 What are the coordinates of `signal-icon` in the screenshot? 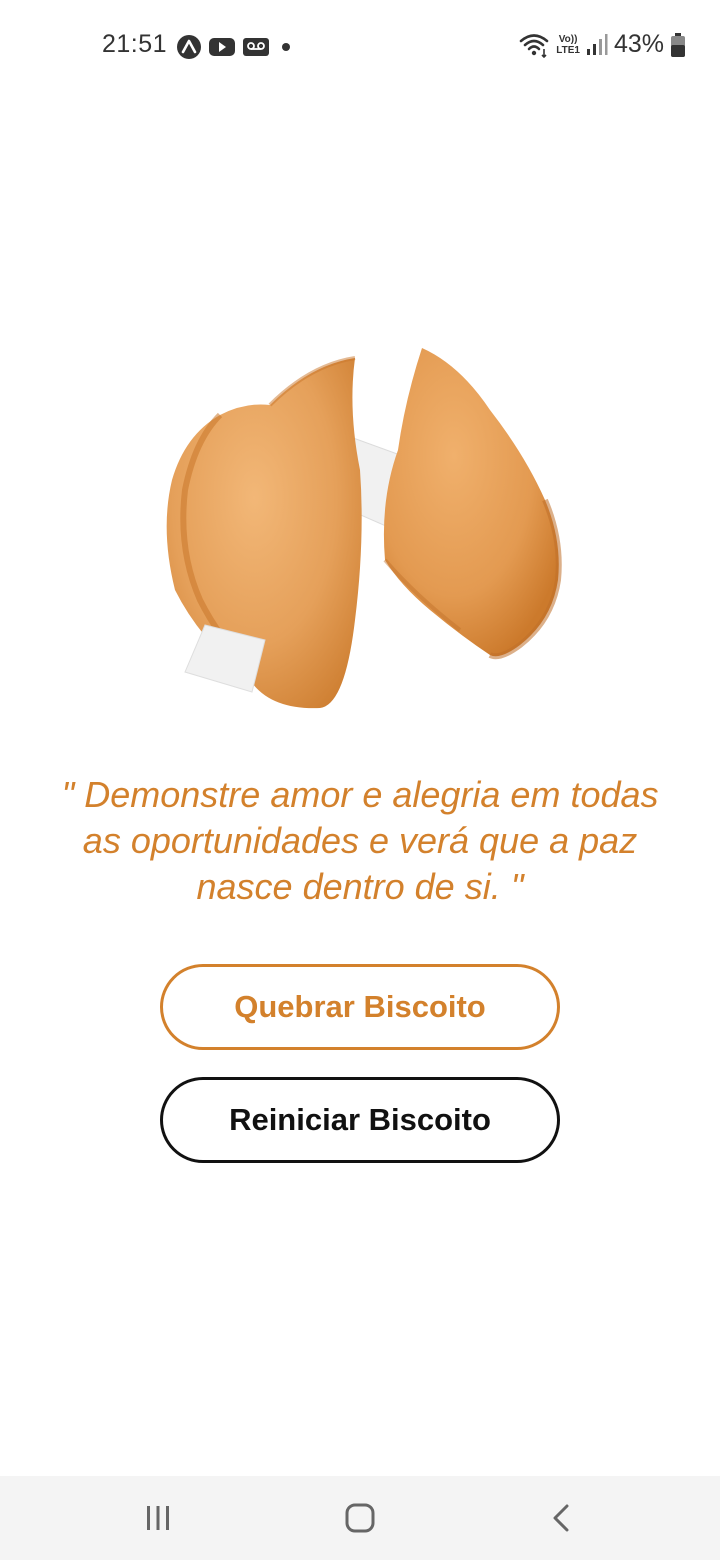 It's located at (597, 44).